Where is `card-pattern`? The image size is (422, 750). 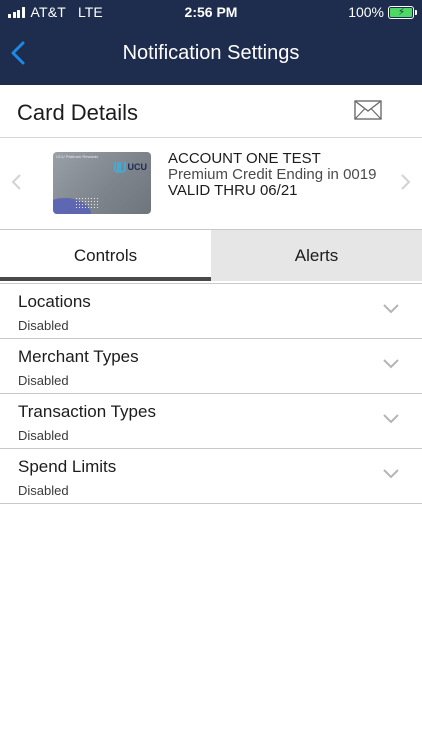
card-pattern is located at coordinates (87, 203).